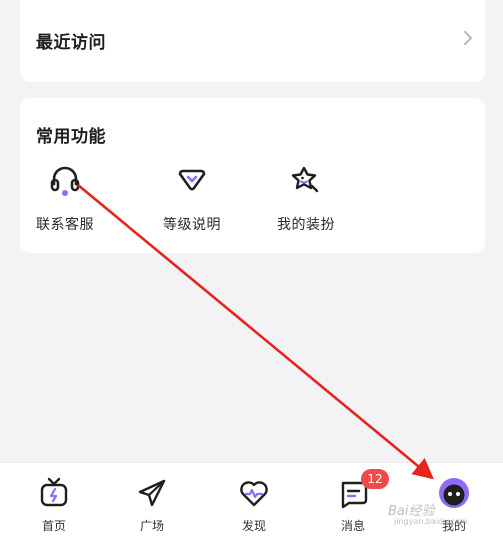 Image resolution: width=503 pixels, height=542 pixels. Describe the element at coordinates (65, 181) in the screenshot. I see `headset-icon` at that location.